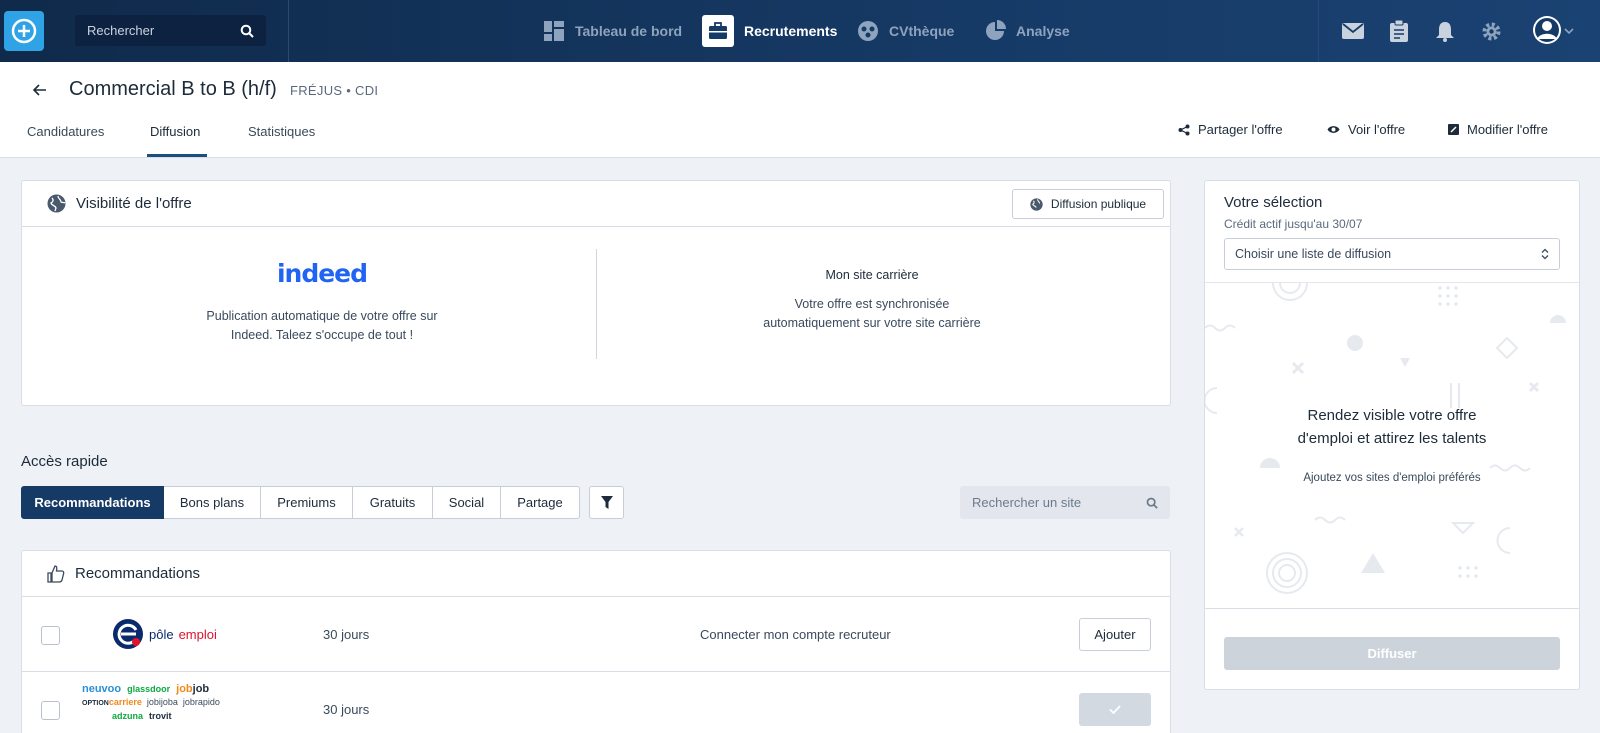  What do you see at coordinates (173, 89) in the screenshot?
I see `page-title: Commercial B to B (h/f)` at bounding box center [173, 89].